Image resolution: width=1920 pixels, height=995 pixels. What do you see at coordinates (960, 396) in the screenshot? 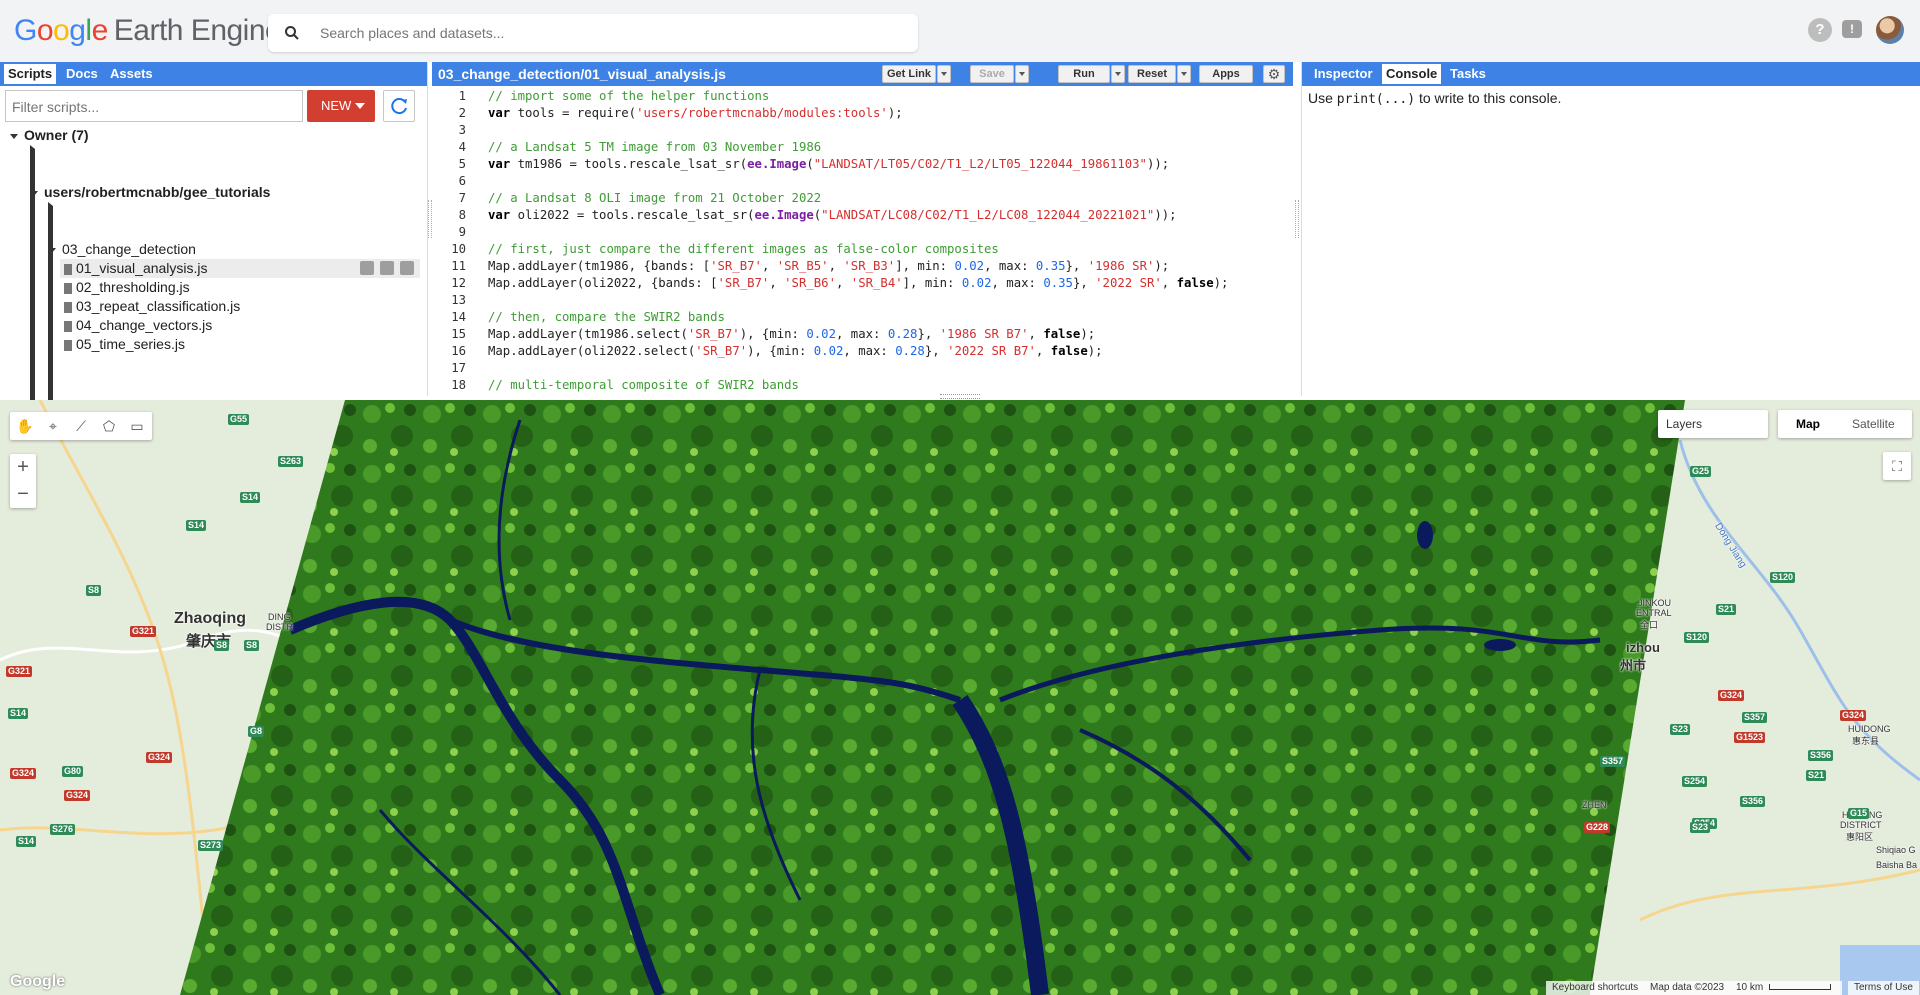
I see `map-resize-handle` at bounding box center [960, 396].